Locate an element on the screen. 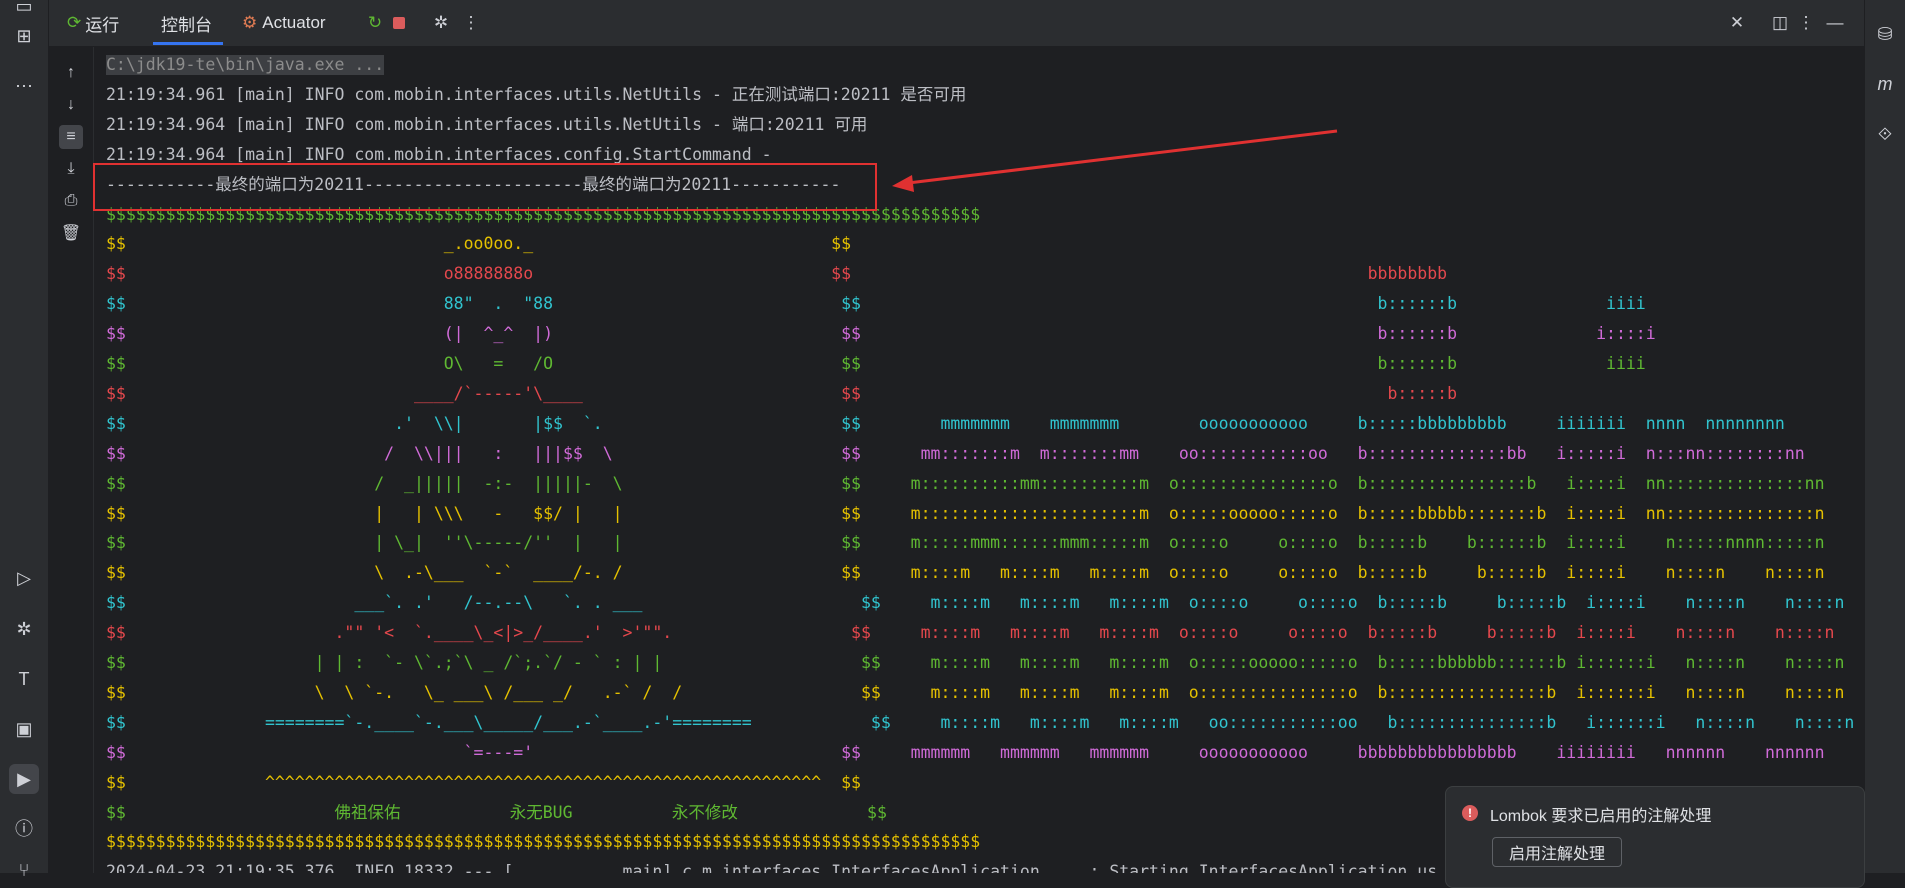 The image size is (1905, 888). notification-message: Lombok 要求已启用的注解处理 is located at coordinates (1601, 816).